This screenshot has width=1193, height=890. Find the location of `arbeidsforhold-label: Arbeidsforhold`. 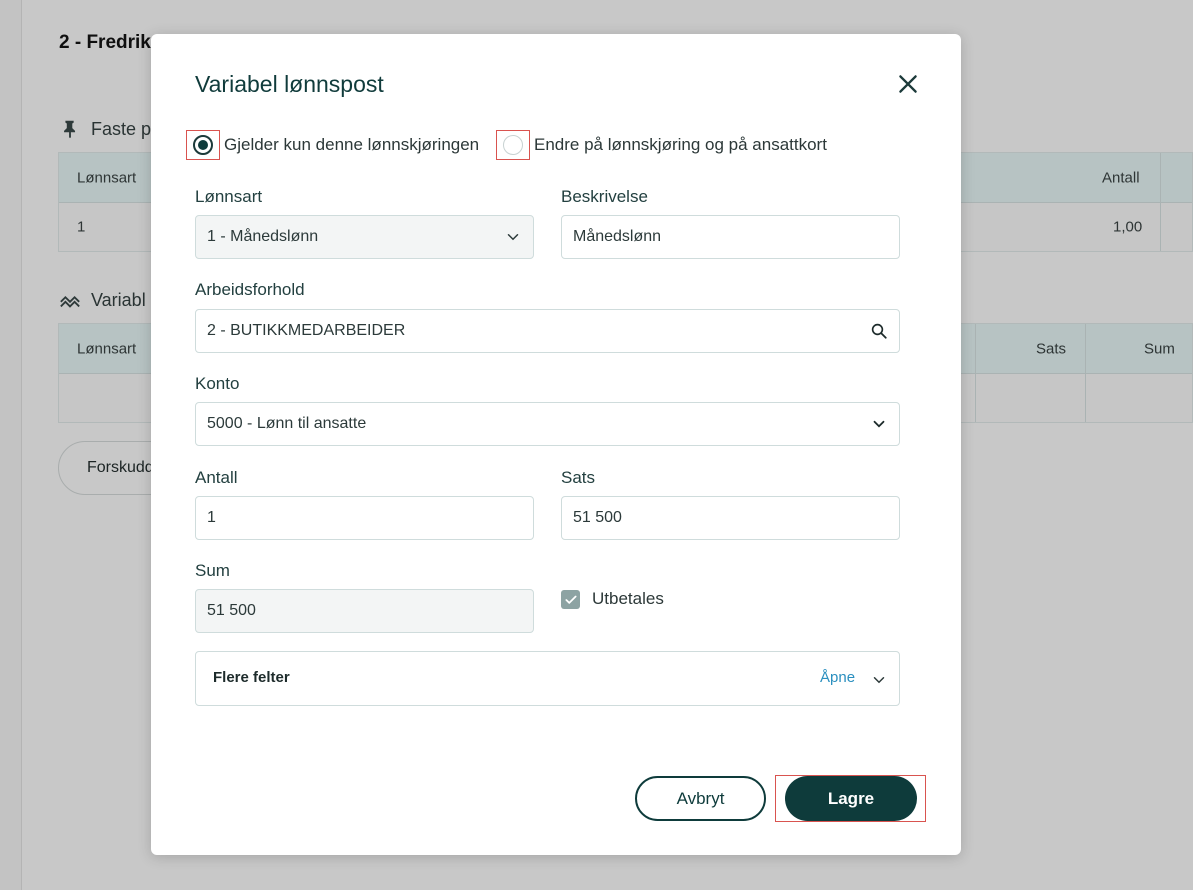

arbeidsforhold-label: Arbeidsforhold is located at coordinates (250, 289).